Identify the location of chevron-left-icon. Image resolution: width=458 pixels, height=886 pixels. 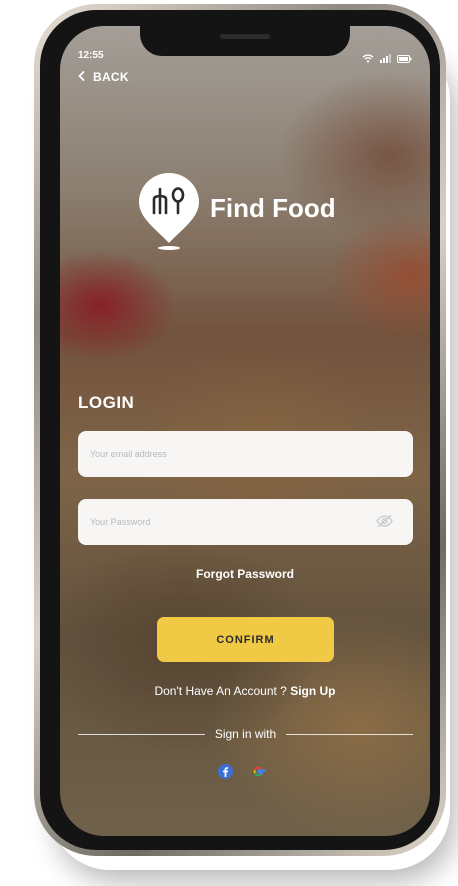
(81, 77).